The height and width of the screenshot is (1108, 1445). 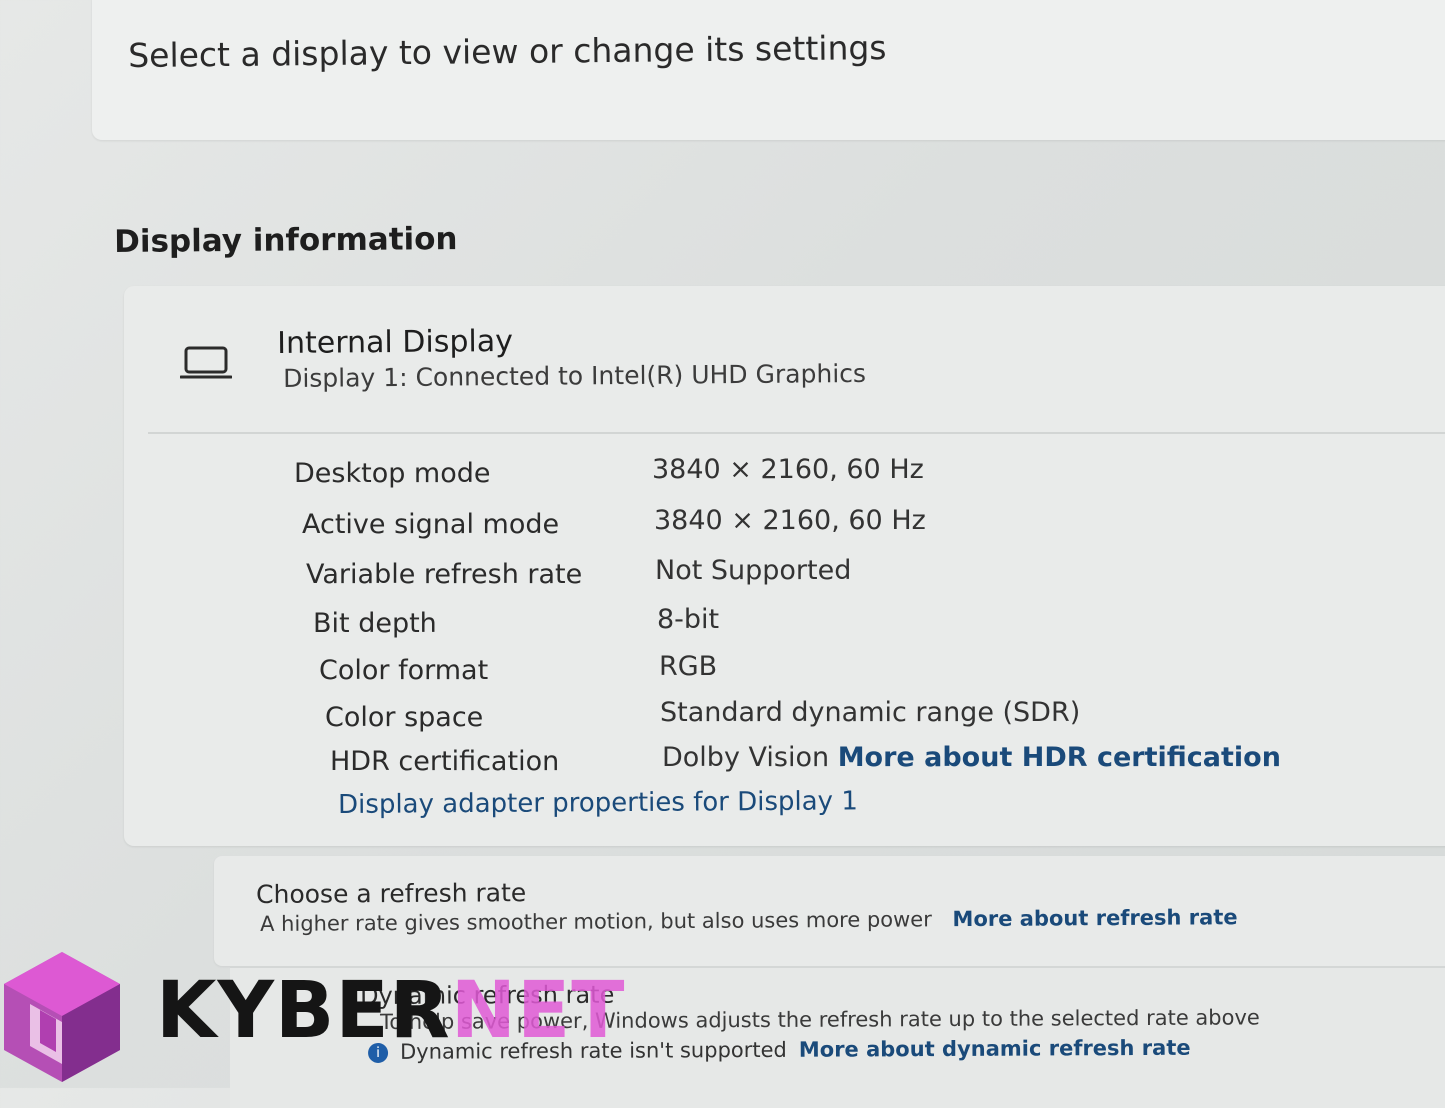 I want to click on row-label-bit-depth: Bit depth, so click(x=375, y=623).